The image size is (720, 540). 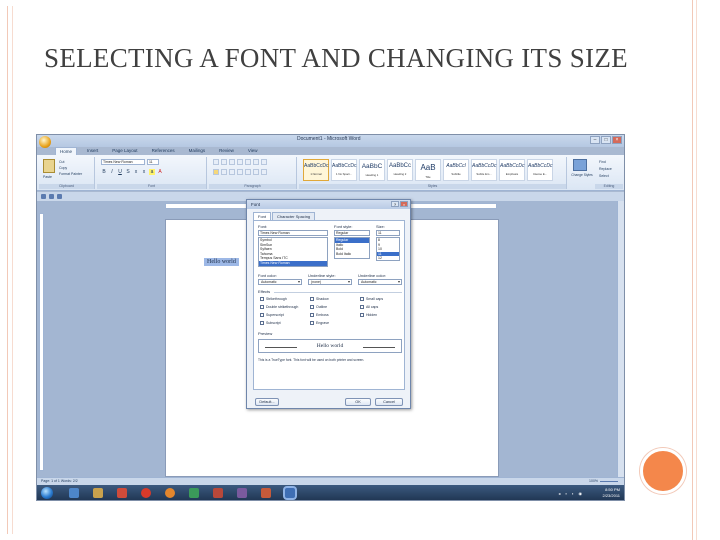 What do you see at coordinates (280, 282) in the screenshot?
I see `font-color-combo: Automatic` at bounding box center [280, 282].